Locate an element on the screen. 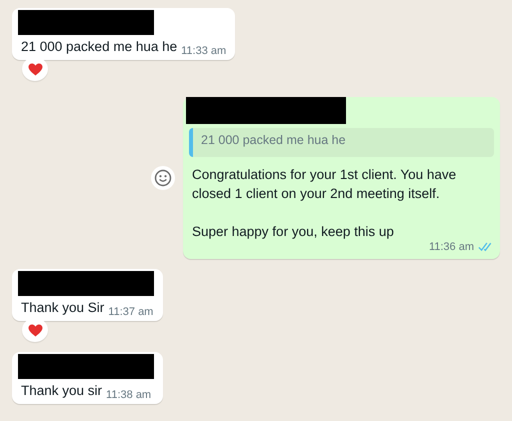  message-time: 11:33 am is located at coordinates (203, 51).